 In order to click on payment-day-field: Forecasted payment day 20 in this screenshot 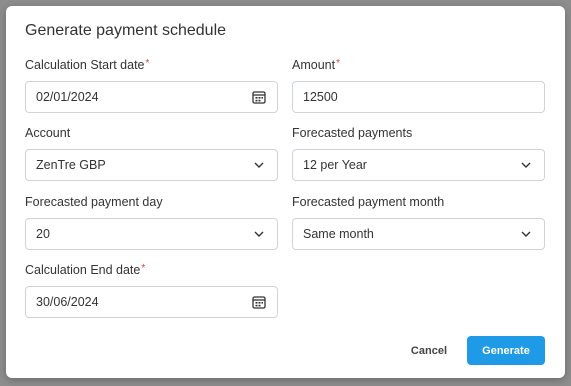, I will do `click(151, 222)`.